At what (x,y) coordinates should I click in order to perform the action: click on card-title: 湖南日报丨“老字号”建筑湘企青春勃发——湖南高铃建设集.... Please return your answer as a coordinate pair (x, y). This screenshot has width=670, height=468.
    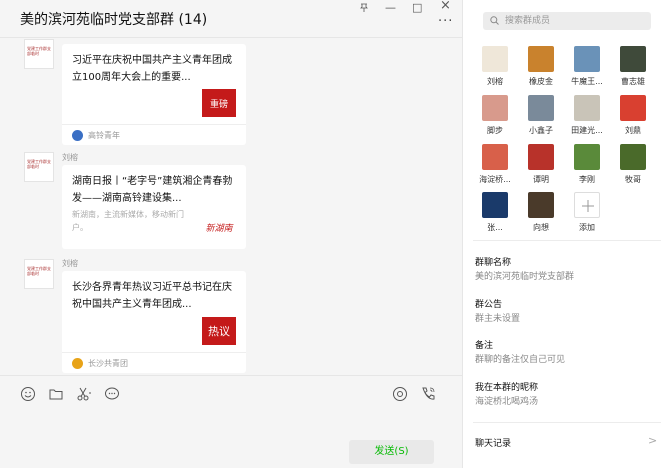
    Looking at the image, I should click on (152, 190).